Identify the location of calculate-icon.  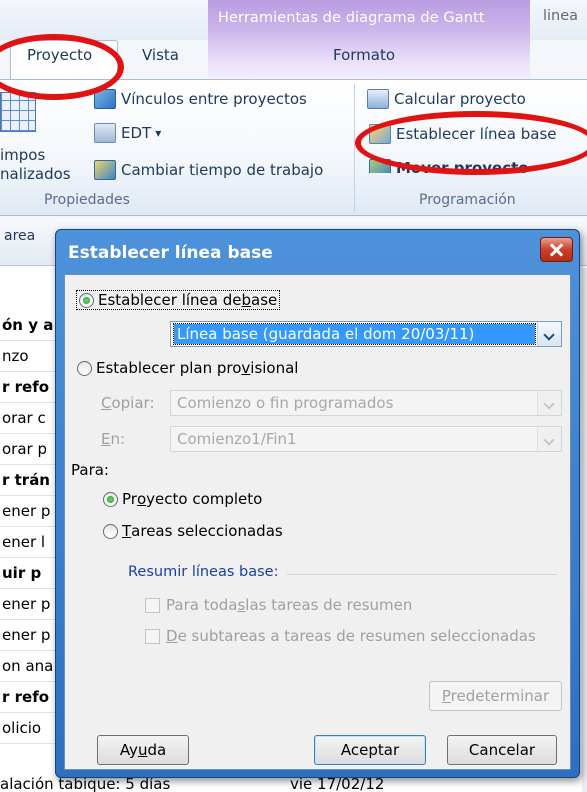
(378, 99).